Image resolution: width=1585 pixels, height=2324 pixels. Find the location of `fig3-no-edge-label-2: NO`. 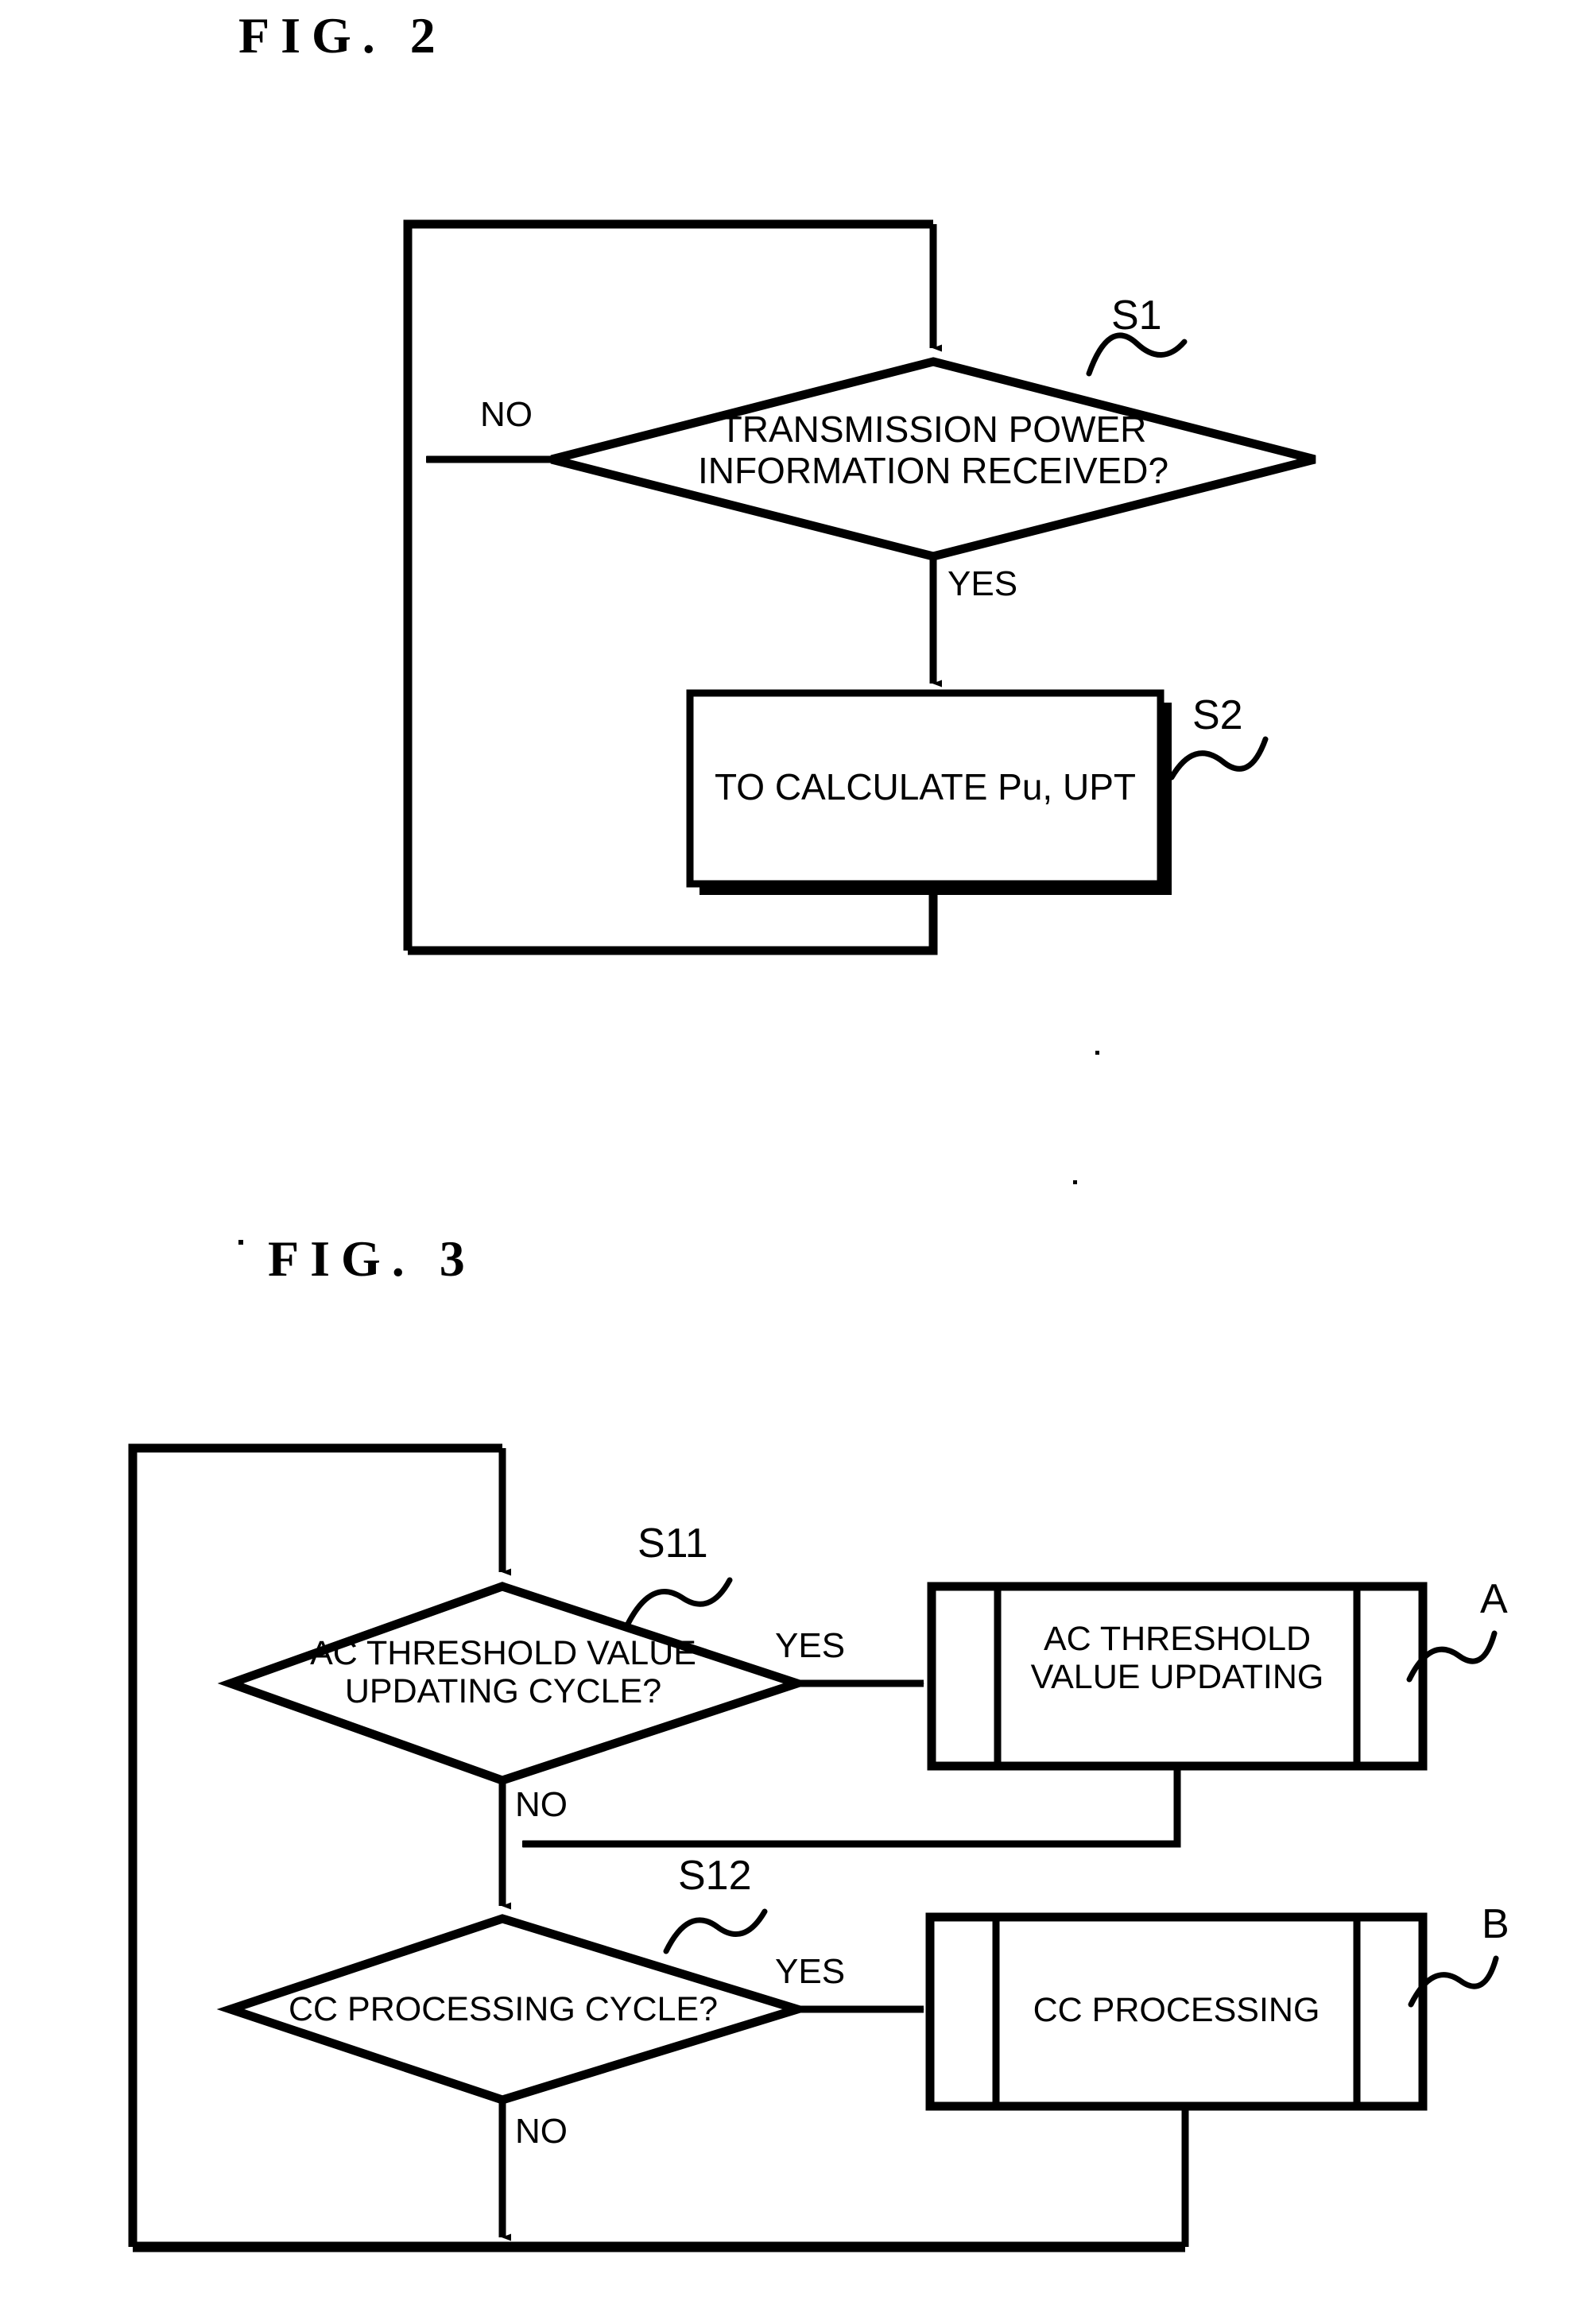

fig3-no-edge-label-2: NO is located at coordinates (541, 2131).